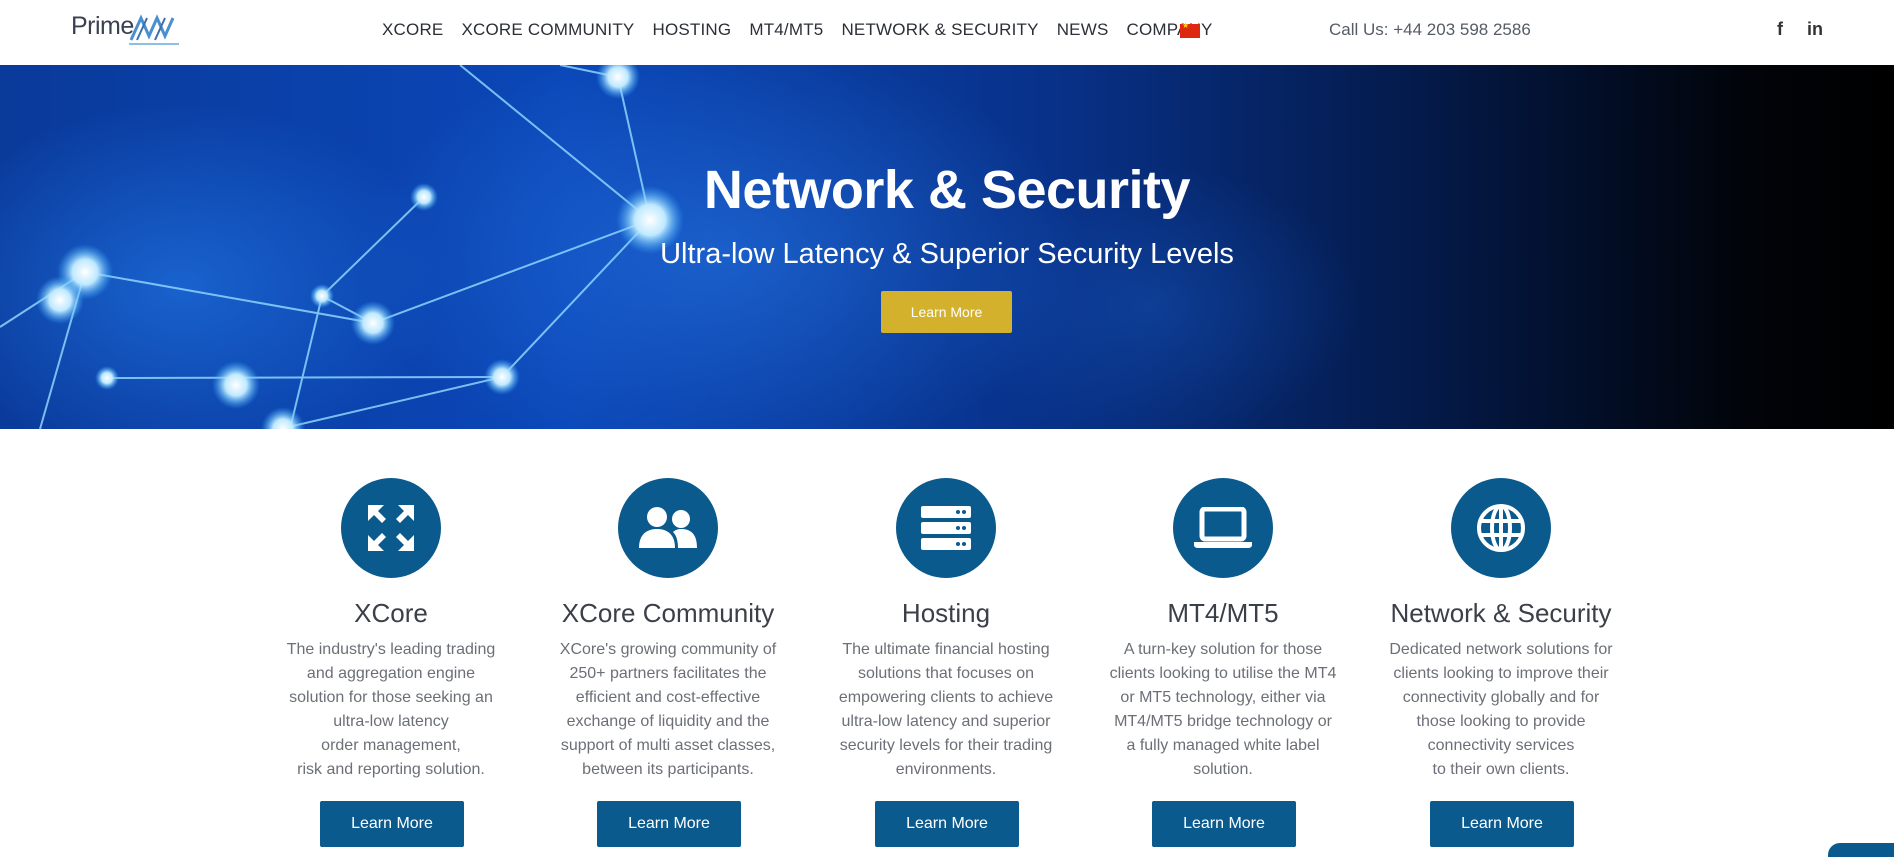  I want to click on card-title: XCore Community, so click(668, 613).